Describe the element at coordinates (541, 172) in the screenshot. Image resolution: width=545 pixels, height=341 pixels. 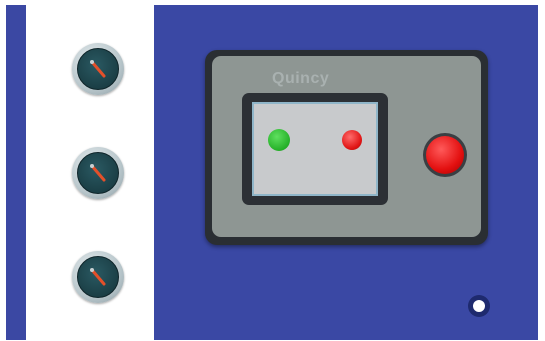
I see `right-edge` at that location.